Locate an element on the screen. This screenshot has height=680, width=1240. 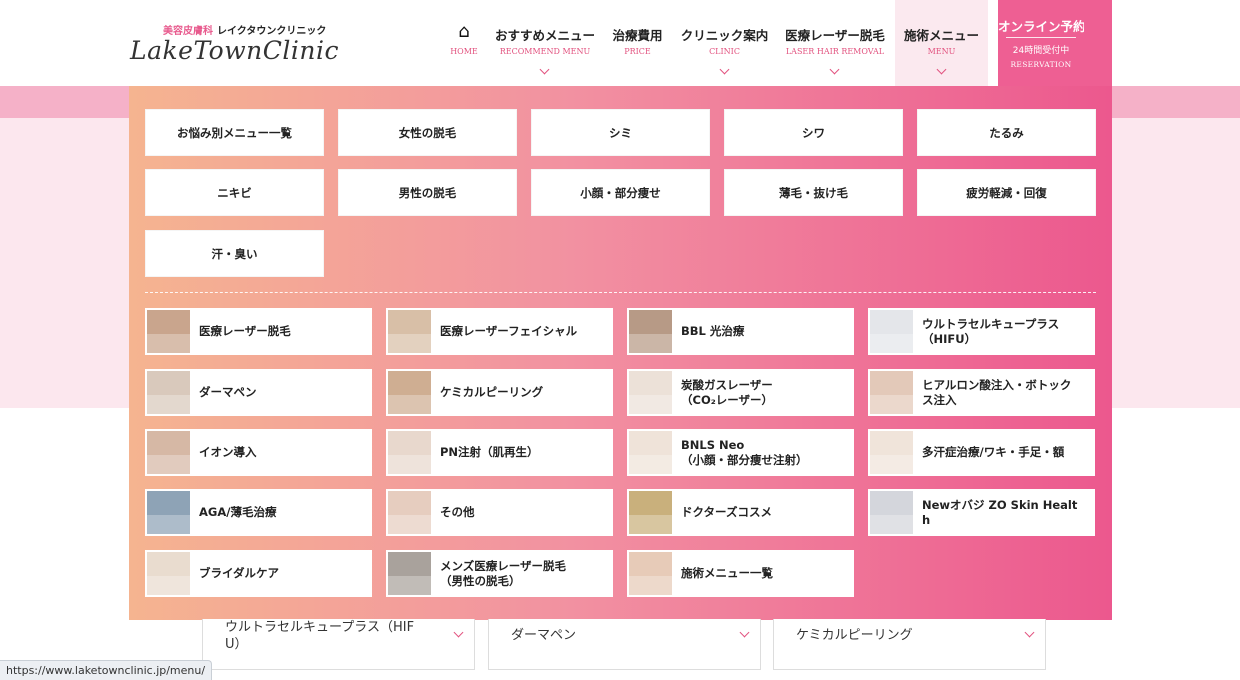
section-dropdown-label: ケミカルピーリング is located at coordinates (854, 635).